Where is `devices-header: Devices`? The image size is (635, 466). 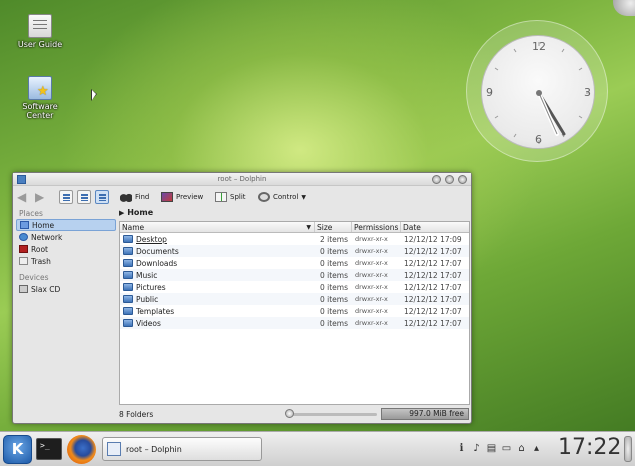
devices-header: Devices is located at coordinates (34, 277).